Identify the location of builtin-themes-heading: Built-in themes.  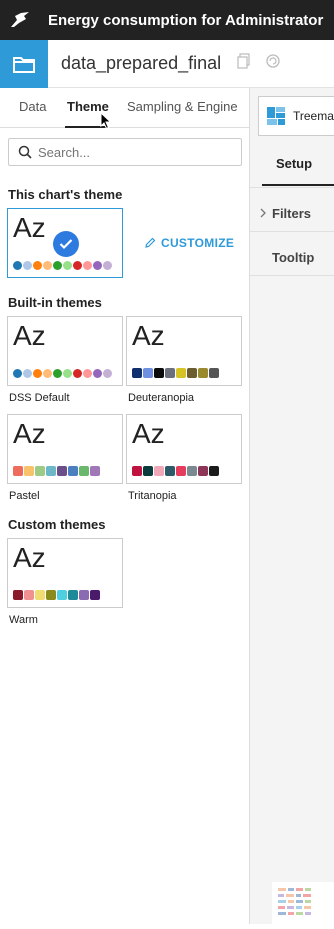
(55, 302).